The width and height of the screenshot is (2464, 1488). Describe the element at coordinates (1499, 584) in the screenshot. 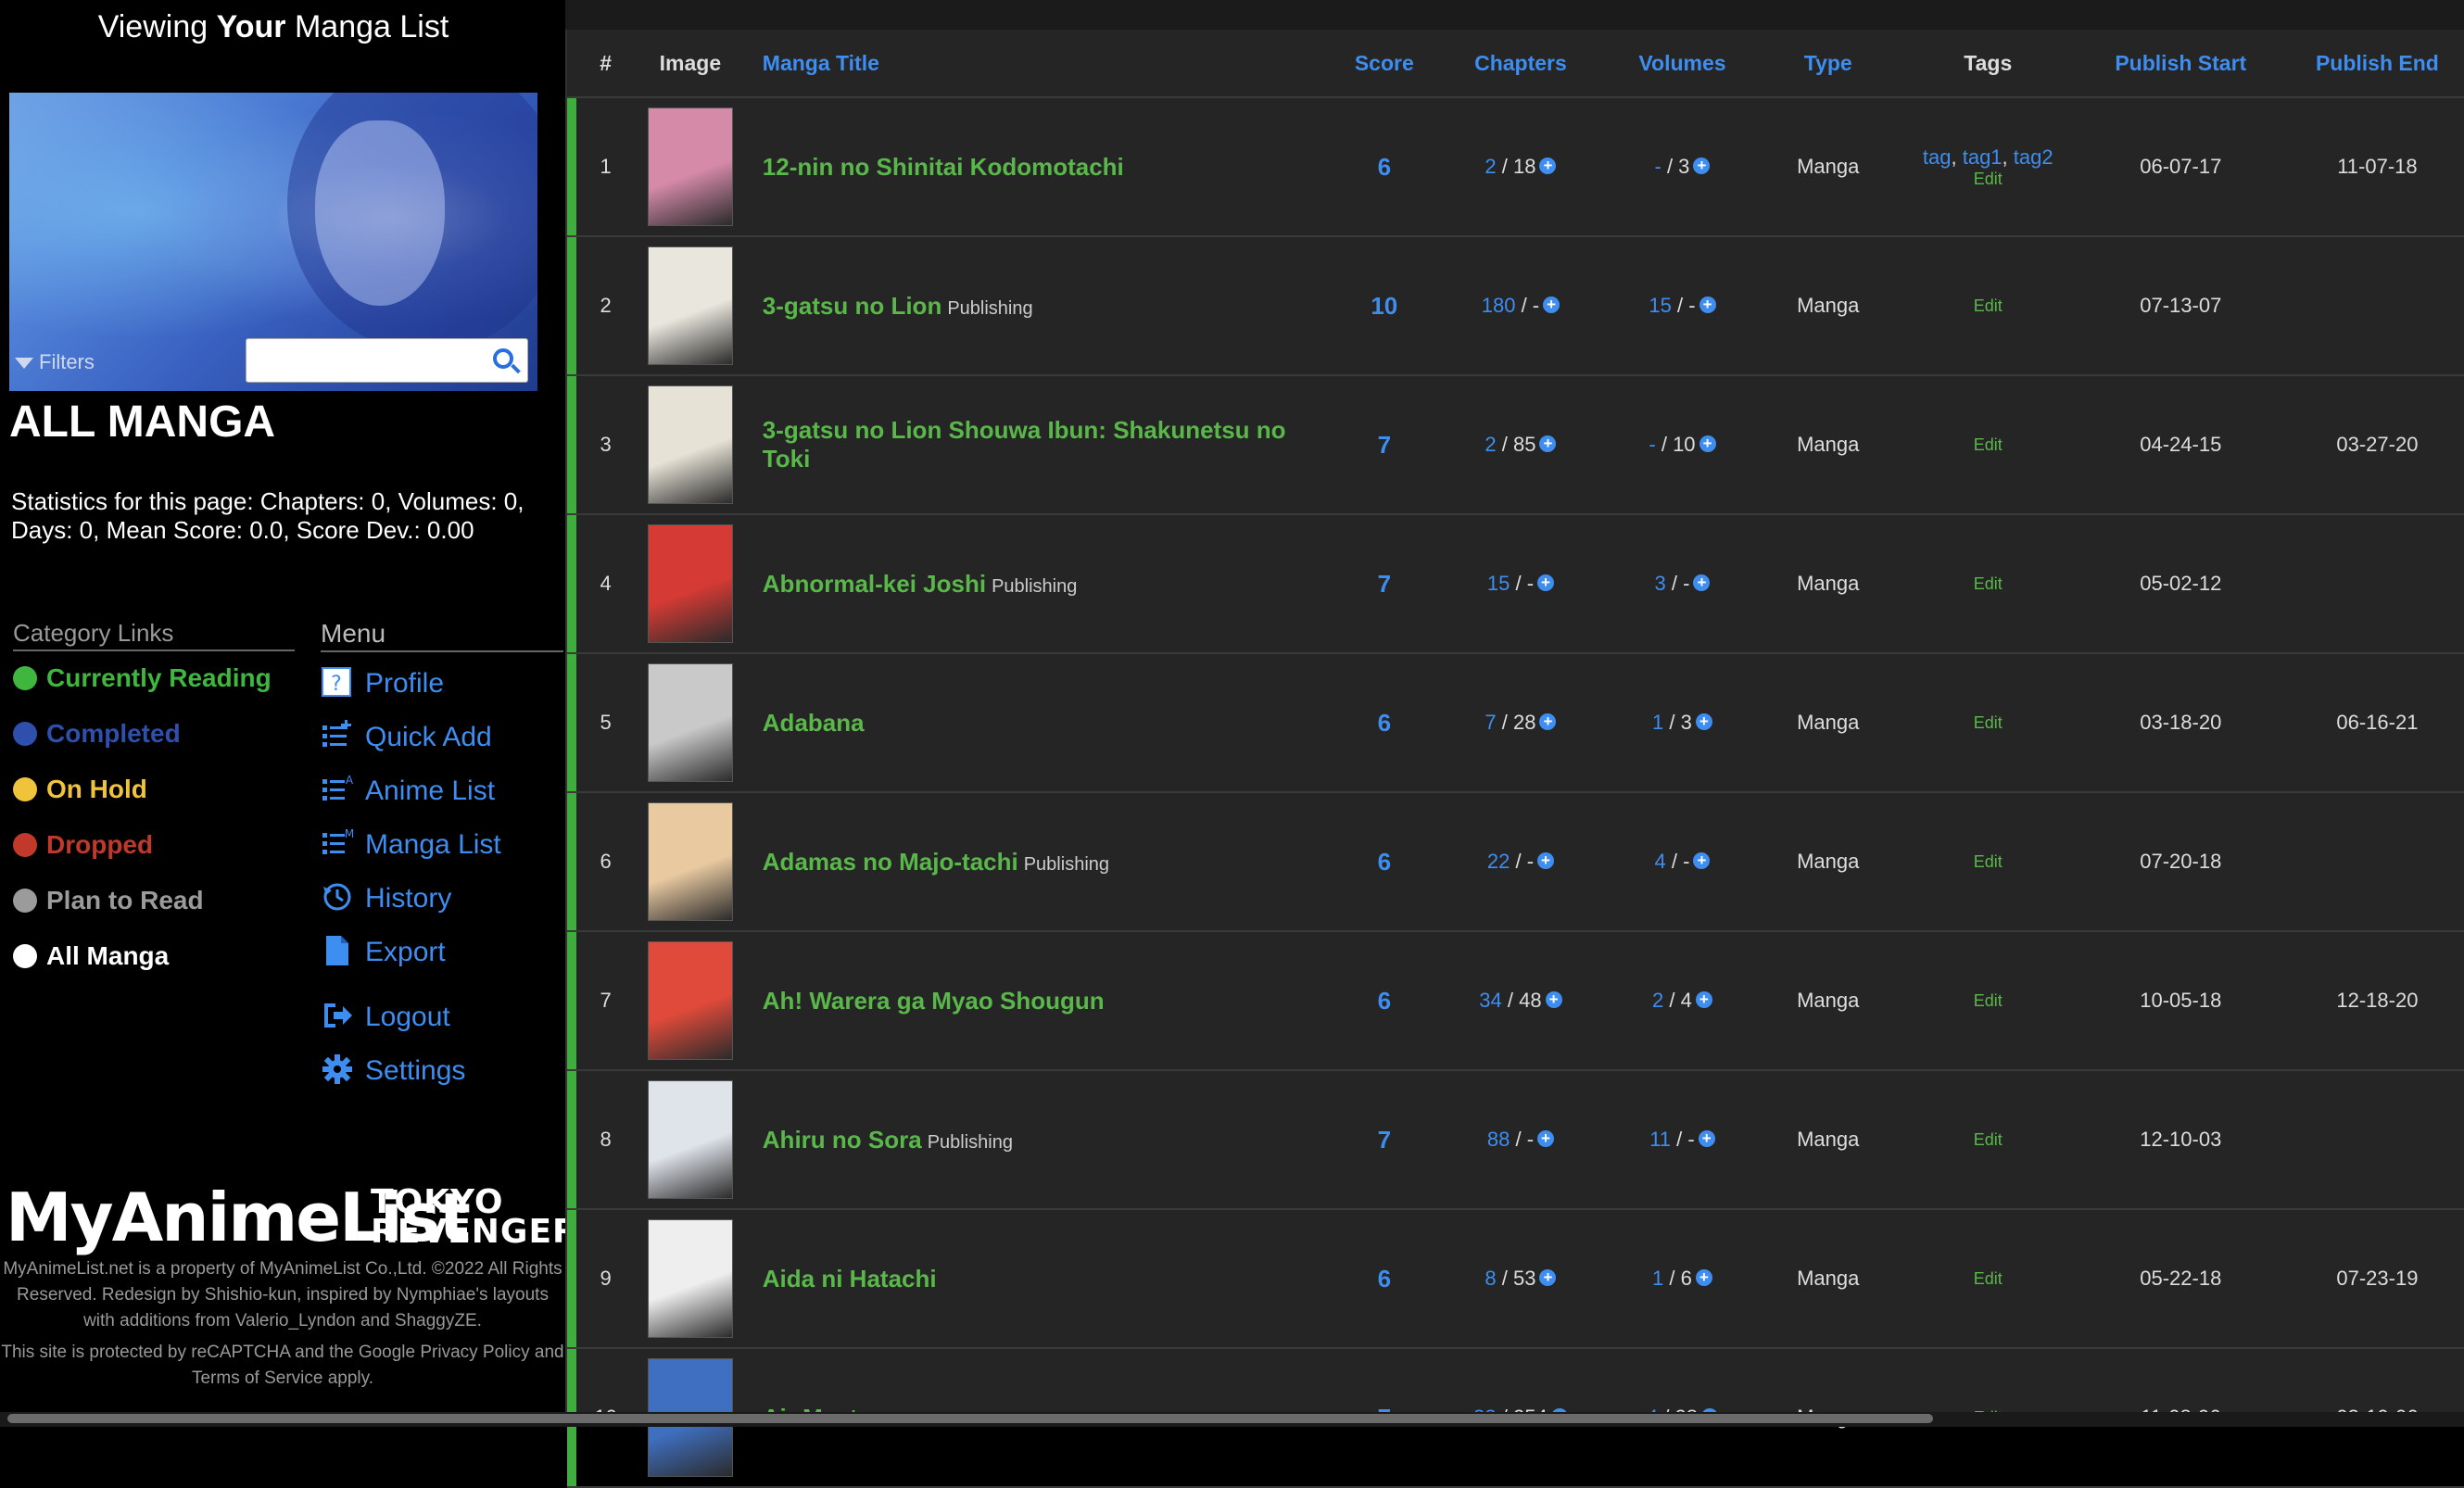

I see `chapters-read: 15` at that location.